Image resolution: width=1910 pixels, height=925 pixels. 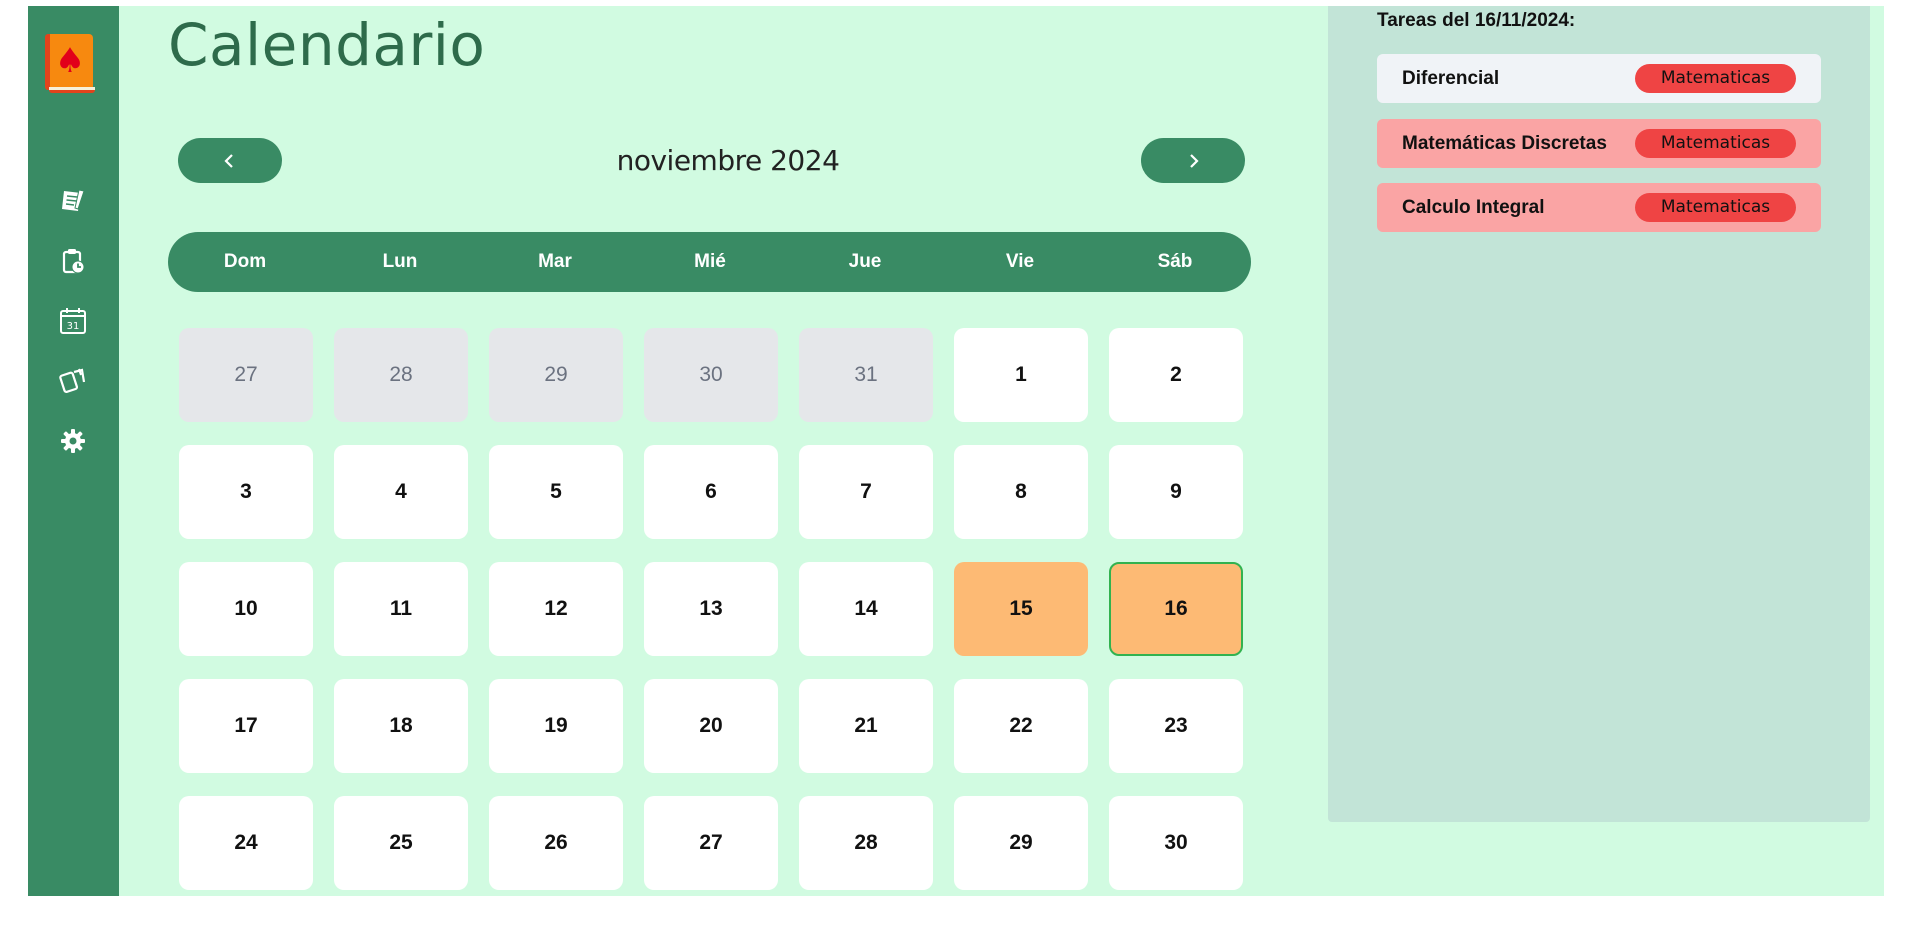 I want to click on cards-icon, so click(x=72, y=380).